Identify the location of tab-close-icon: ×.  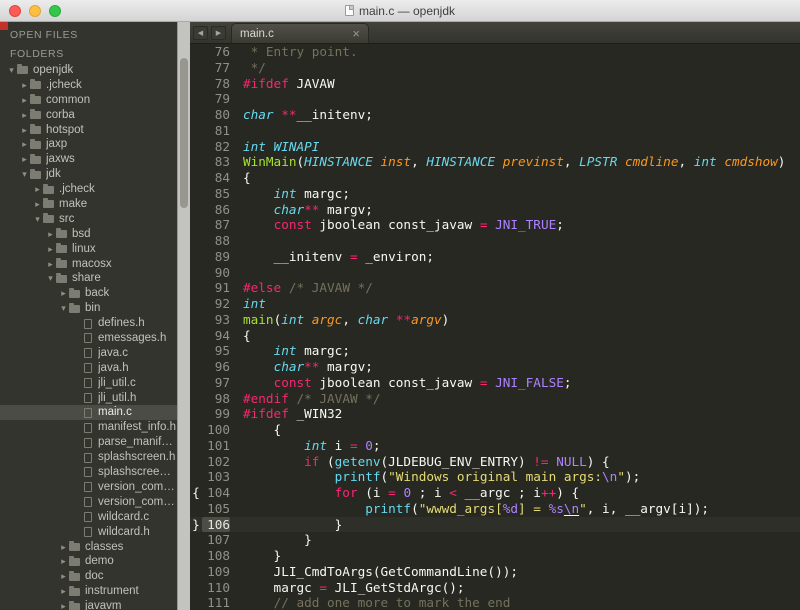
(356, 33).